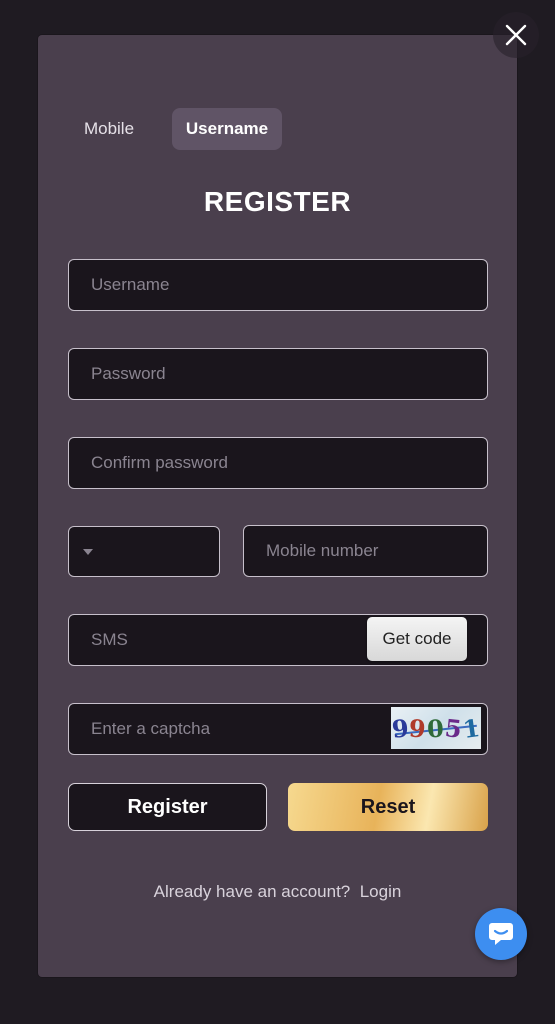  I want to click on register-button-label: Register, so click(167, 806).